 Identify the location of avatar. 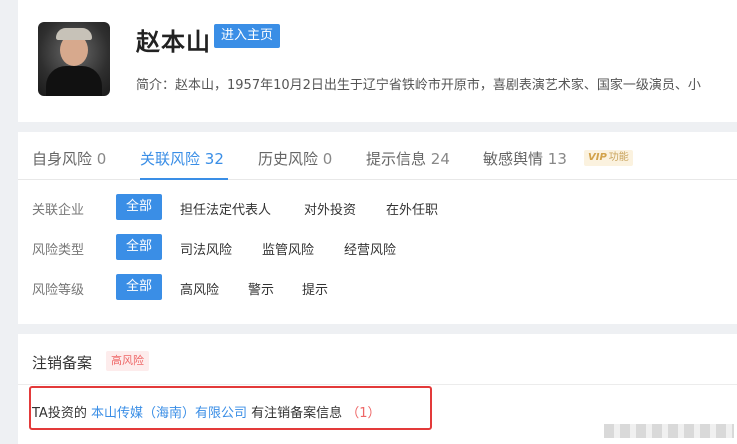
(74, 59).